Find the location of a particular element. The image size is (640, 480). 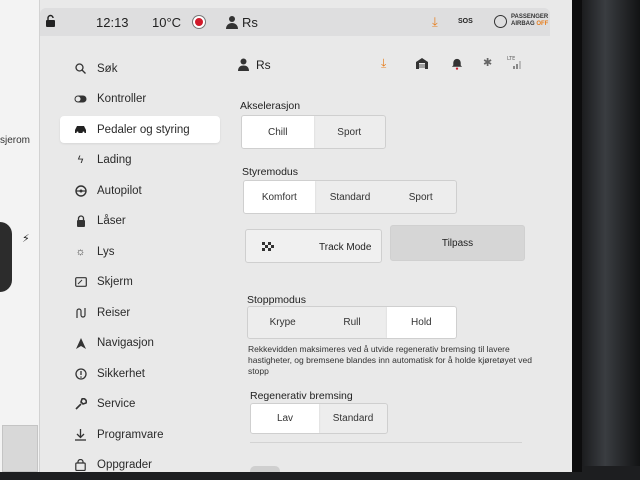

status-bar: 12:13 10°C Rs ⤓ SOS PASSENGER AIRBAG OFF is located at coordinates (295, 22).